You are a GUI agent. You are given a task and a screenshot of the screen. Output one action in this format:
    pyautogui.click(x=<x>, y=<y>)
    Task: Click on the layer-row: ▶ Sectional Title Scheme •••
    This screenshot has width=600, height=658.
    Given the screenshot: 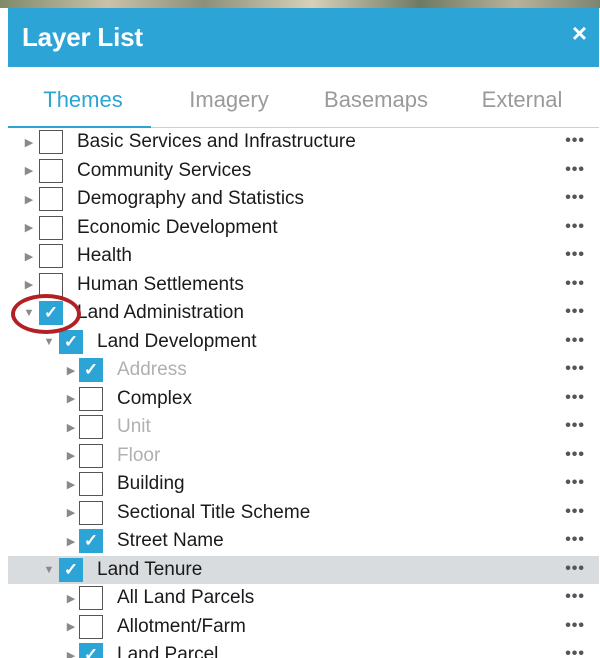 What is the action you would take?
    pyautogui.click(x=303, y=513)
    